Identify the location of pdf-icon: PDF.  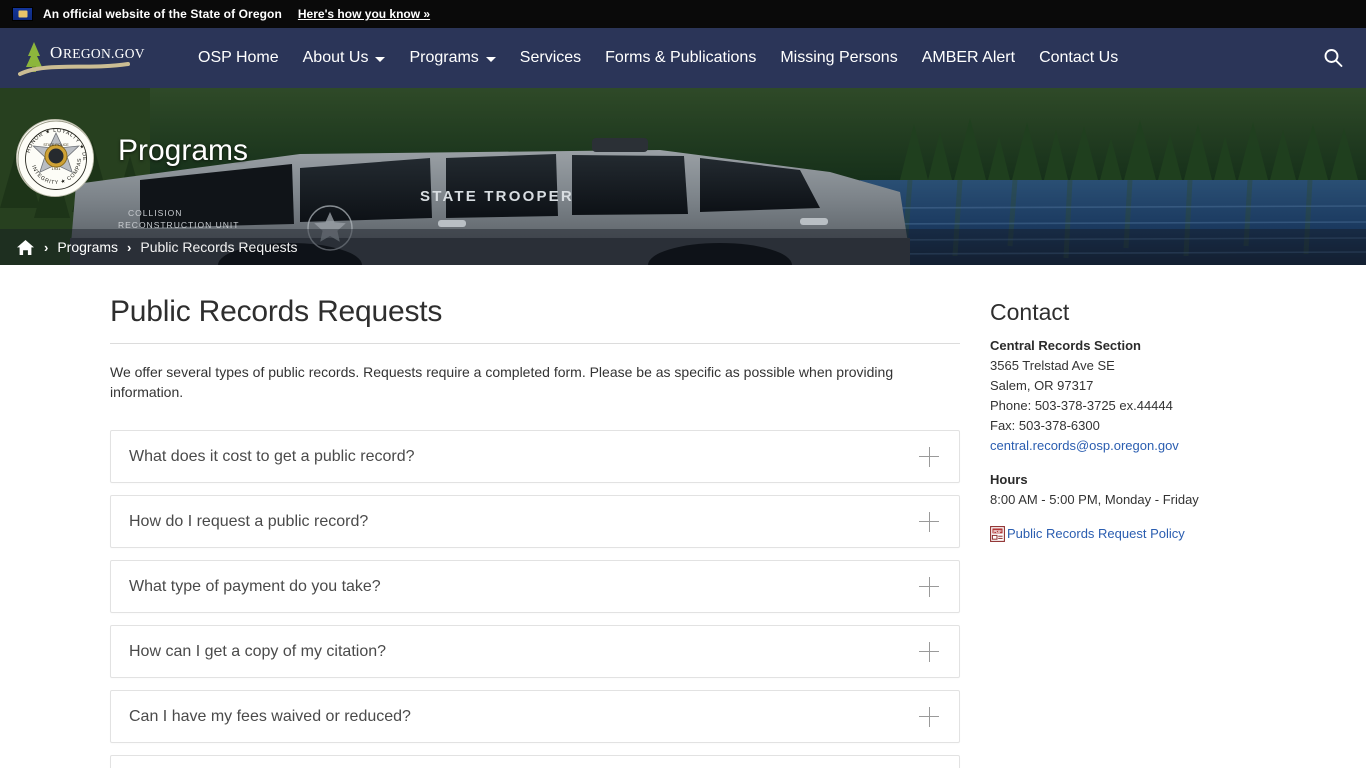
(997, 534).